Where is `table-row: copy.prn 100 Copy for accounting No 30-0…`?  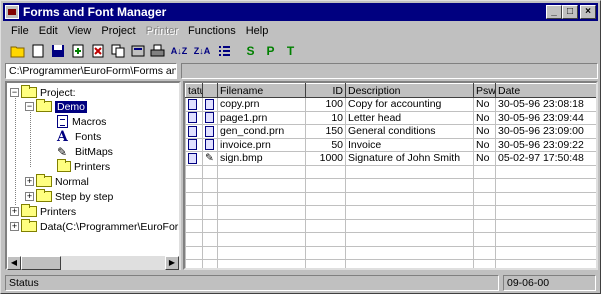
table-row: copy.prn 100 Copy for accounting No 30-0… is located at coordinates (390, 104).